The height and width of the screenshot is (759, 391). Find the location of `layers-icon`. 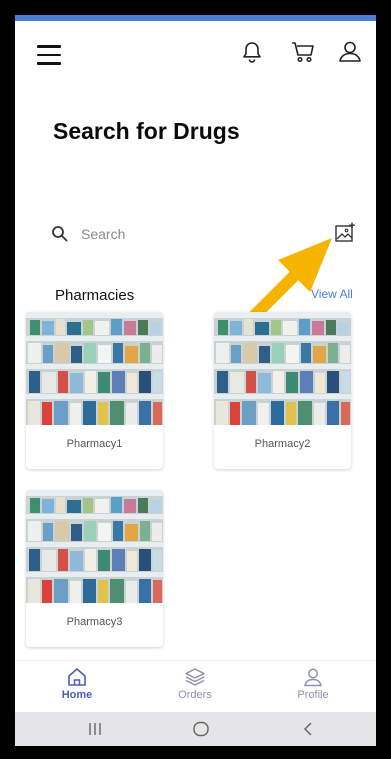

layers-icon is located at coordinates (195, 677).